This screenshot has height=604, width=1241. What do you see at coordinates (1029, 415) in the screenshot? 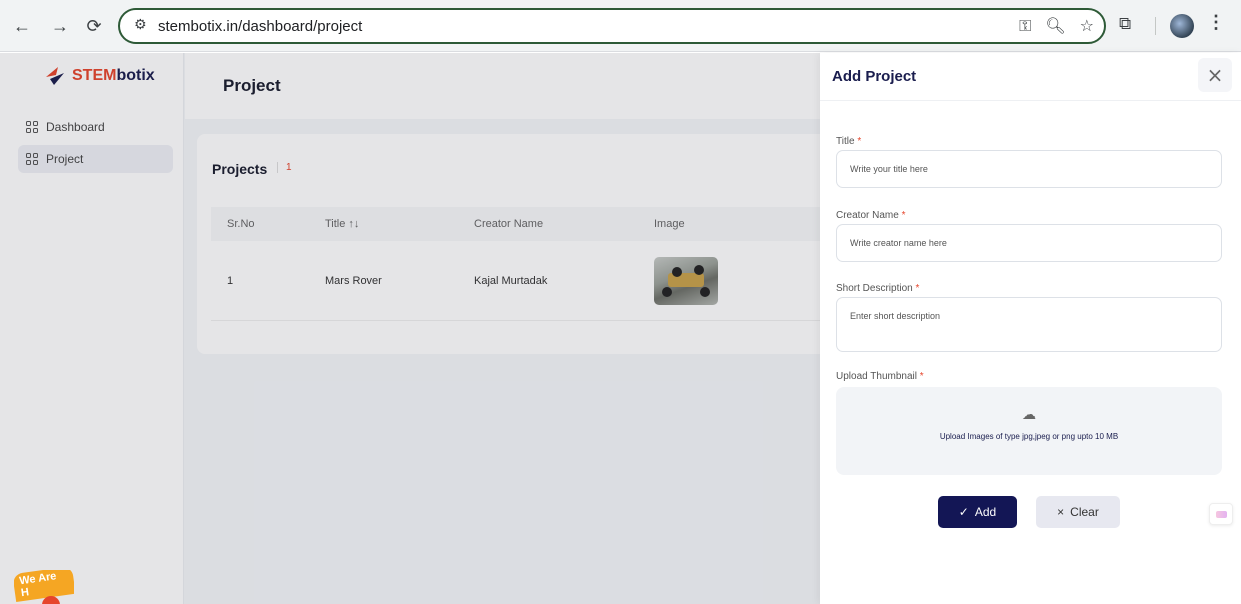
I see `cloud-upload-icon: ☁` at bounding box center [1029, 415].